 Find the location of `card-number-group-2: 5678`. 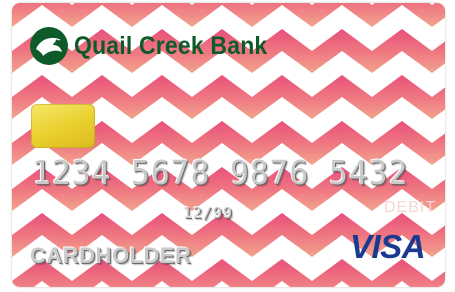

card-number-group-2: 5678 is located at coordinates (171, 172).